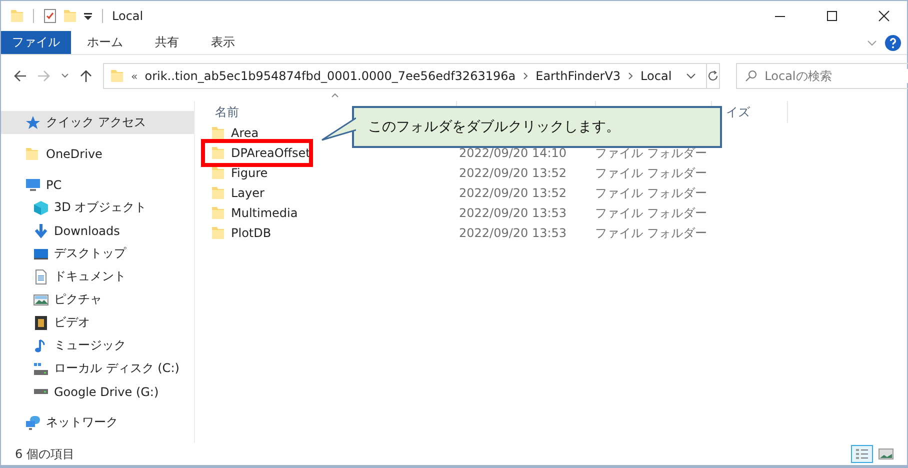  Describe the element at coordinates (97, 391) in the screenshot. I see `sidebar-item: Google Drive (G:)` at that location.